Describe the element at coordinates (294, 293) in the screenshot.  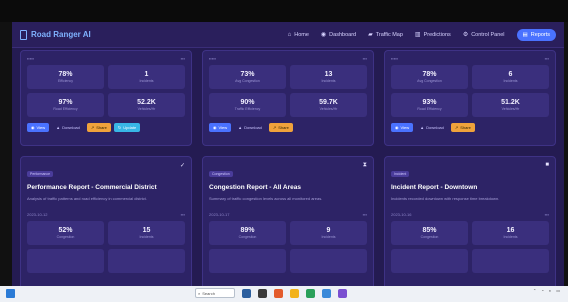
I see `folder-icon` at that location.